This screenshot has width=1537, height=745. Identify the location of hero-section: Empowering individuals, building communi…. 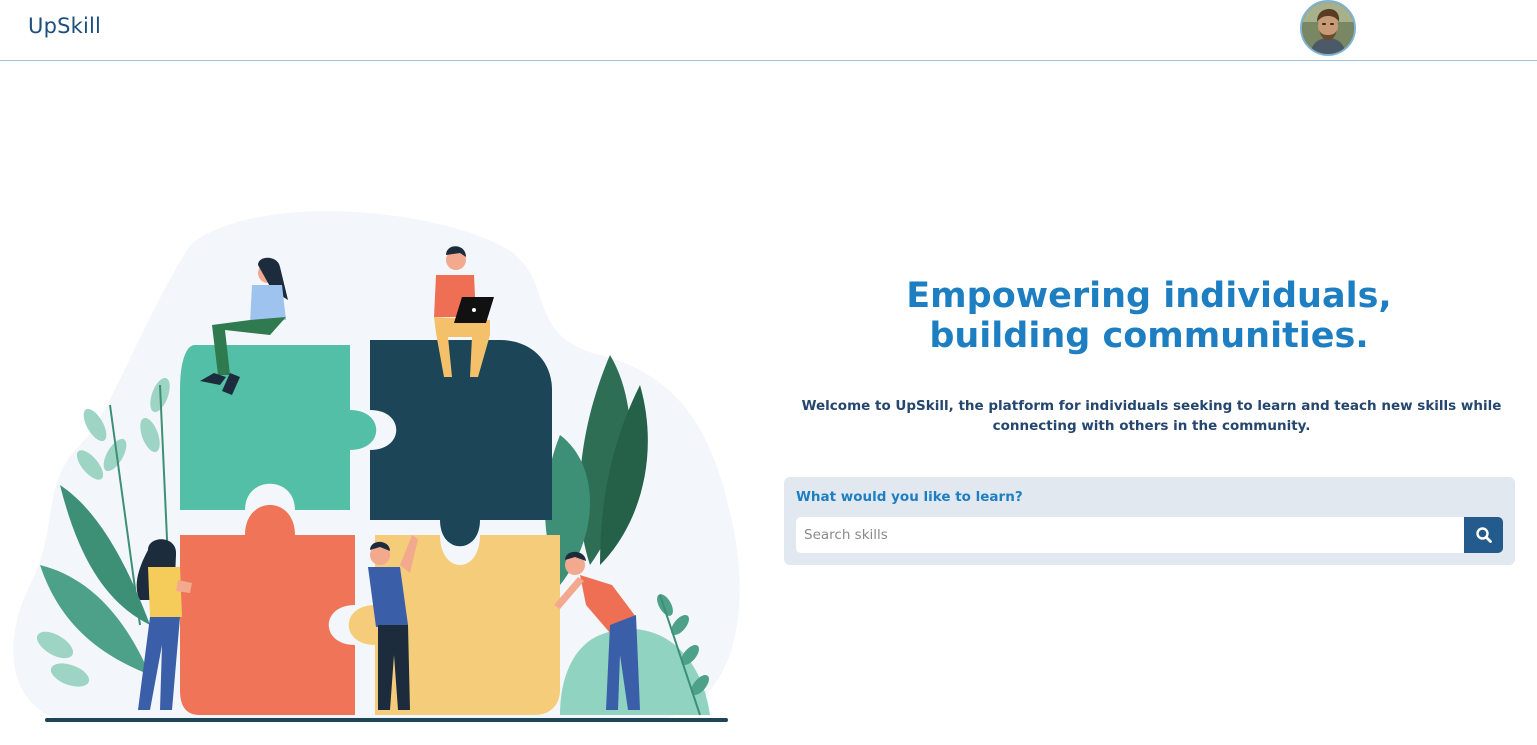
(1149, 316).